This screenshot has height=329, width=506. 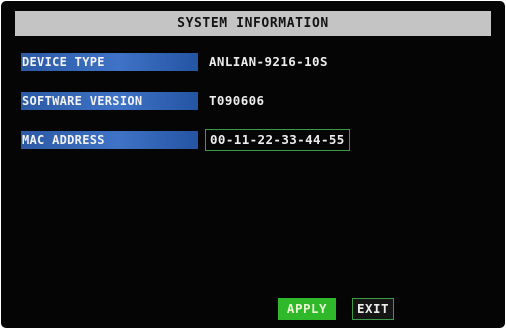 What do you see at coordinates (253, 23) in the screenshot?
I see `page-title: SYSTEM INFORMATION` at bounding box center [253, 23].